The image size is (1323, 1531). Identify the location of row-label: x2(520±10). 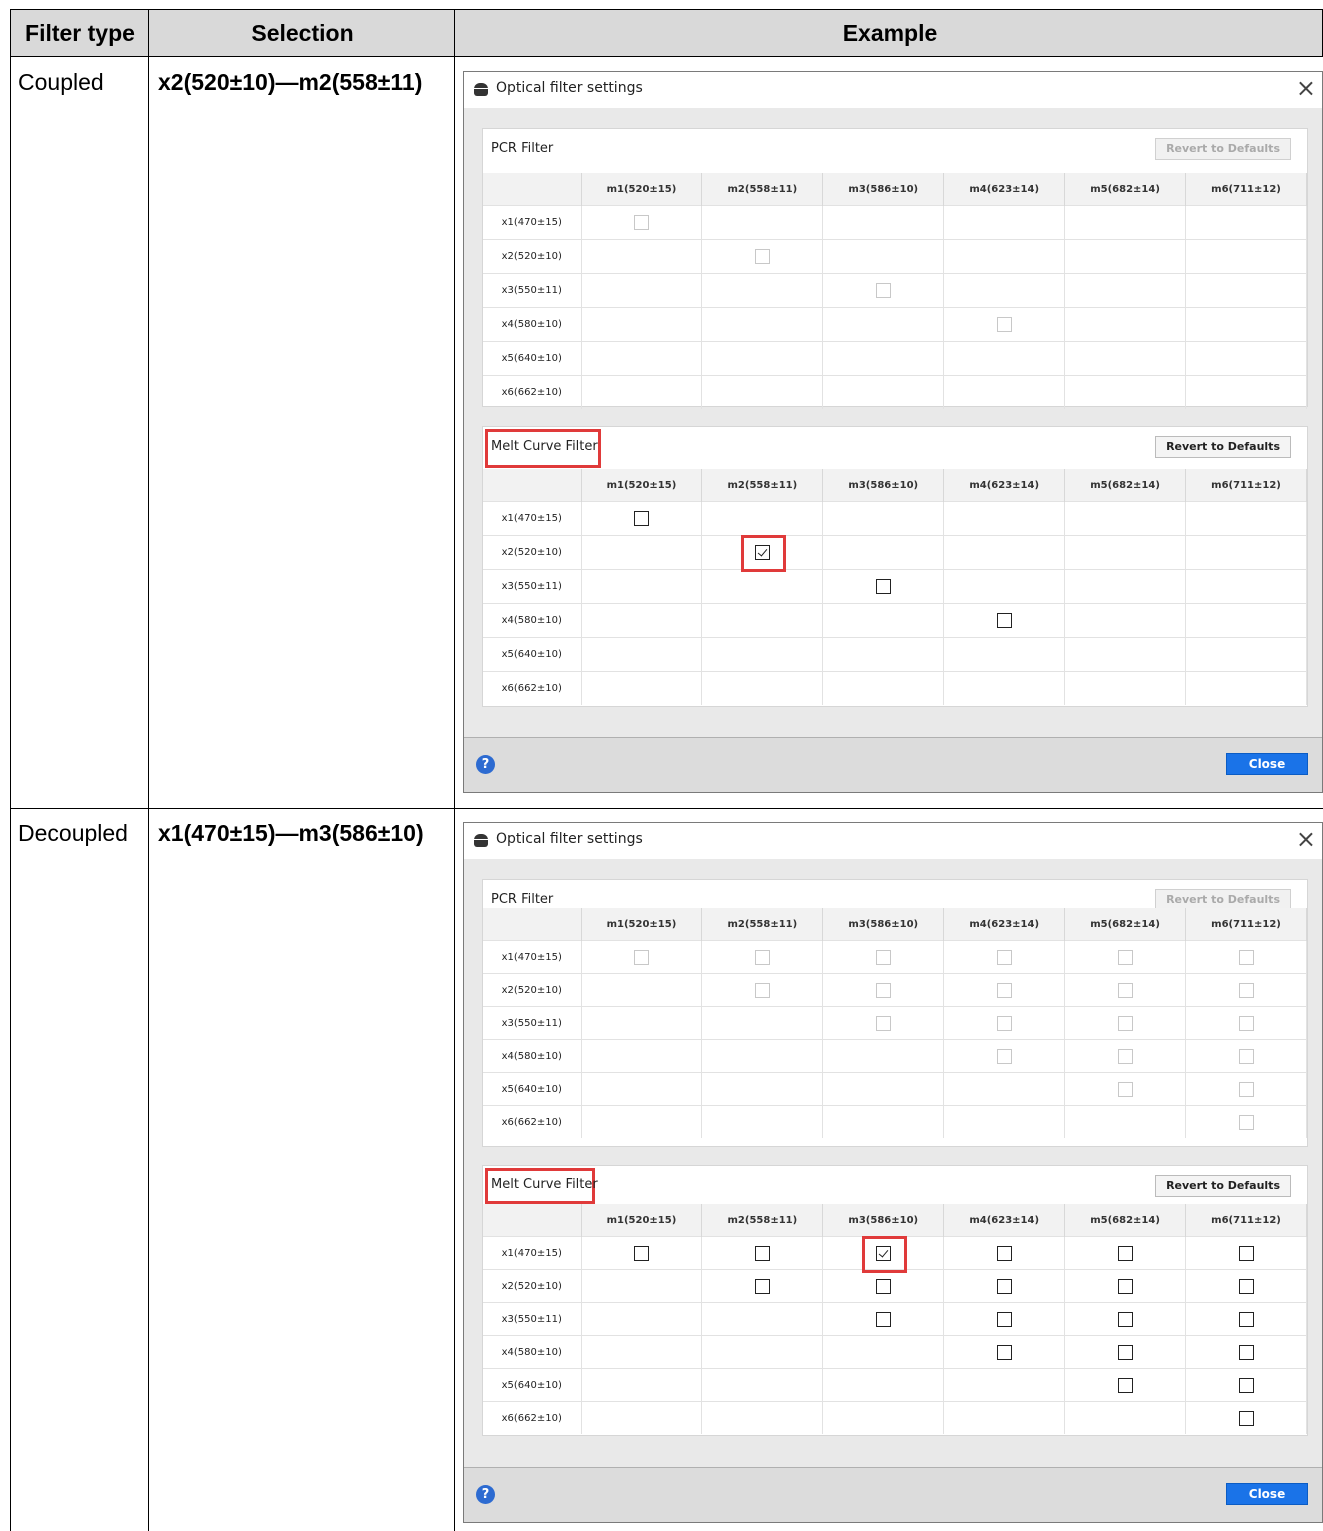
(532, 552).